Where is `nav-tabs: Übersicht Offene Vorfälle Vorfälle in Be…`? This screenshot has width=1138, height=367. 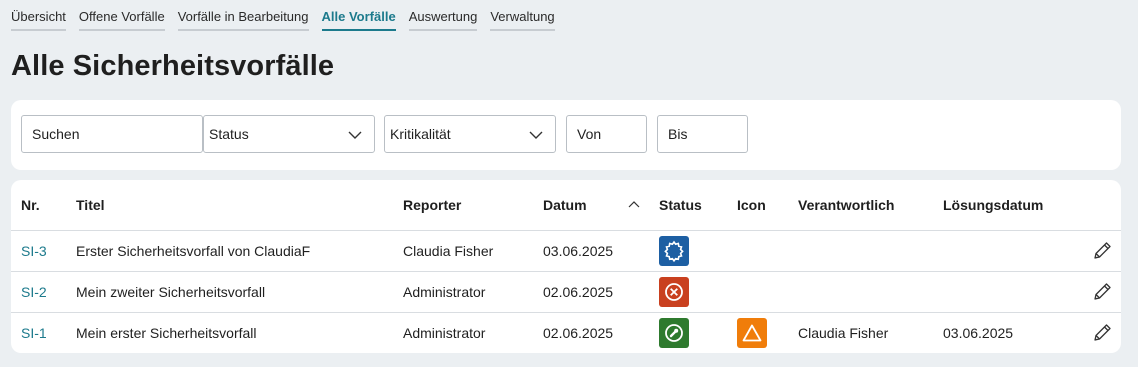
nav-tabs: Übersicht Offene Vorfälle Vorfälle in Be… is located at coordinates (289, 20).